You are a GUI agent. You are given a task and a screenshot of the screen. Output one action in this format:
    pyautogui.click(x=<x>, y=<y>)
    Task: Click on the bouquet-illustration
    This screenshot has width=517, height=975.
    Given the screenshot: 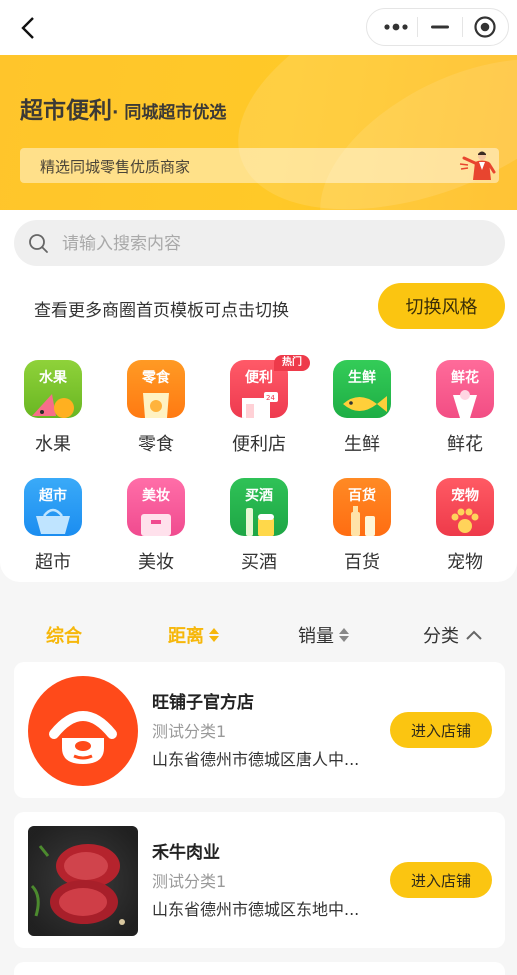 What is the action you would take?
    pyautogui.click(x=465, y=404)
    